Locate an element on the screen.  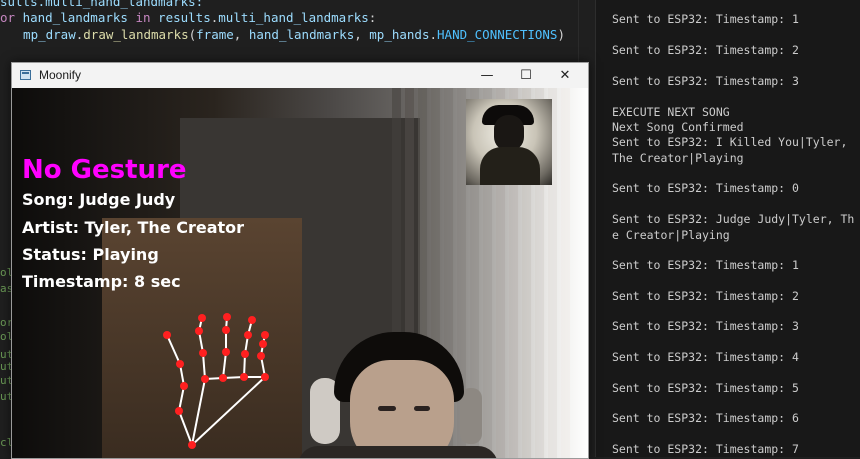
terminal-line: Next Song Confirmed is located at coordinates (678, 127).